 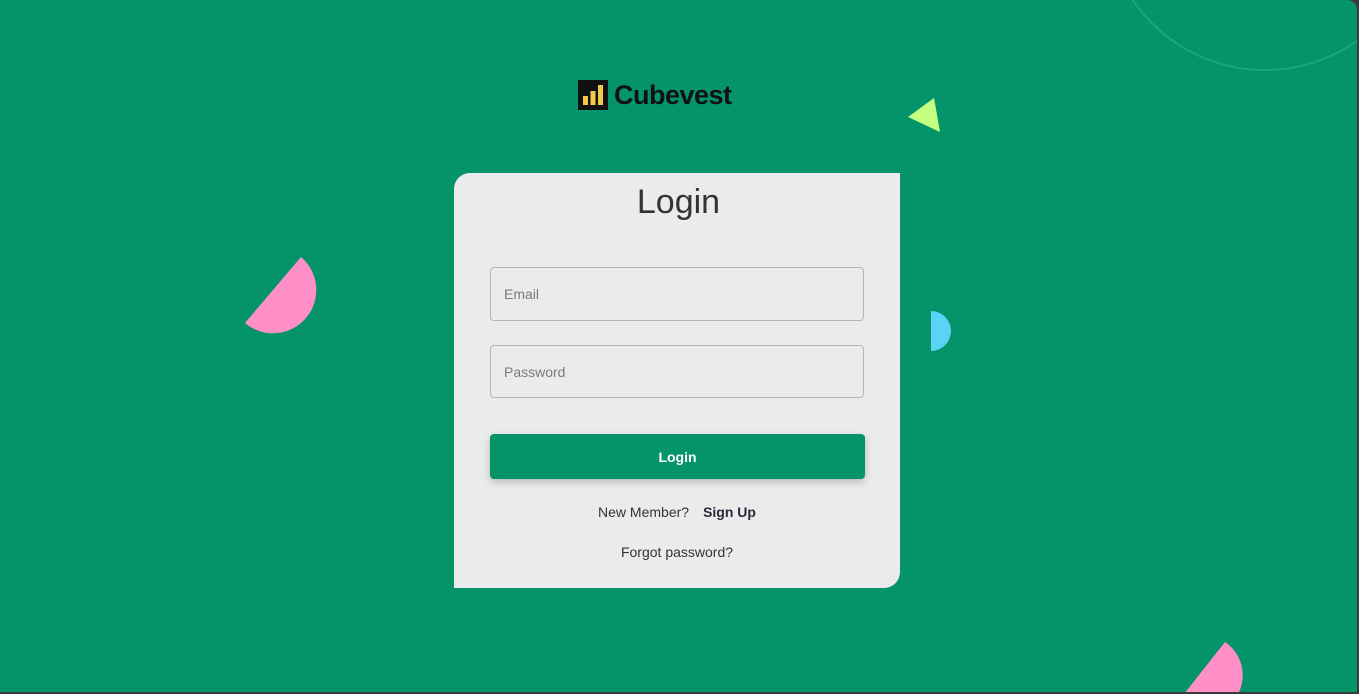 I want to click on brand-logo: Cubevest, so click(x=655, y=95).